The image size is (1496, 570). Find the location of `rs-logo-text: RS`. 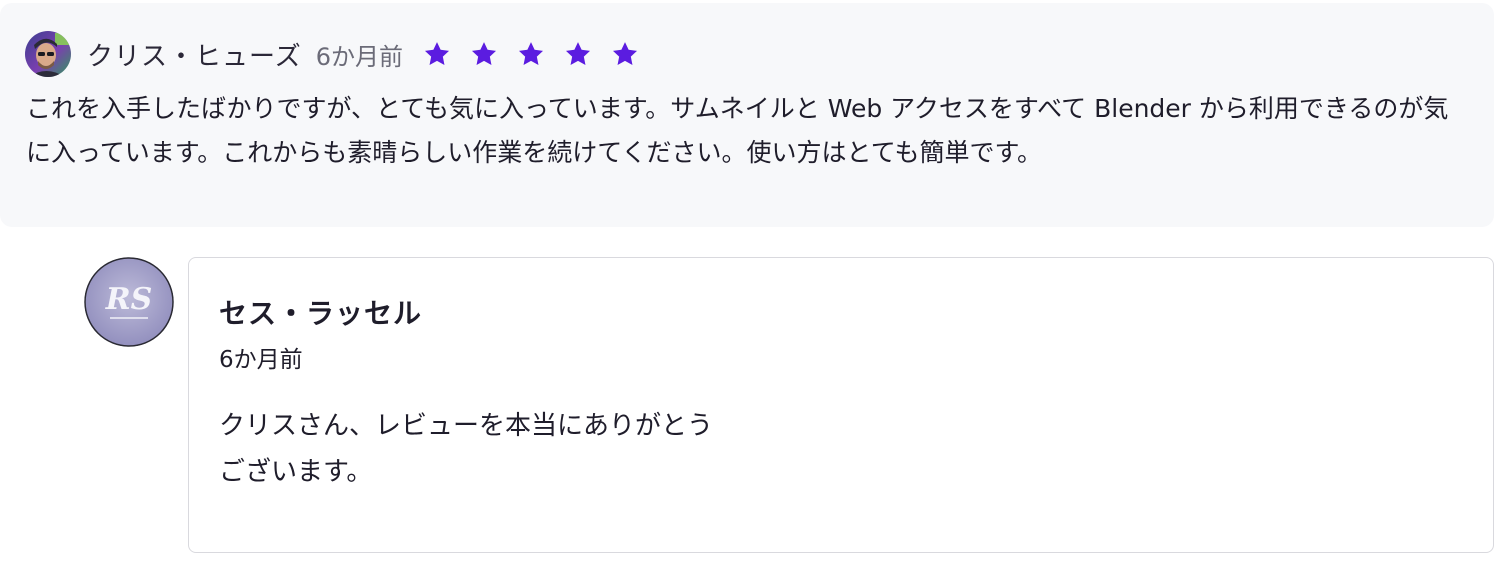

rs-logo-text: RS is located at coordinates (129, 299).